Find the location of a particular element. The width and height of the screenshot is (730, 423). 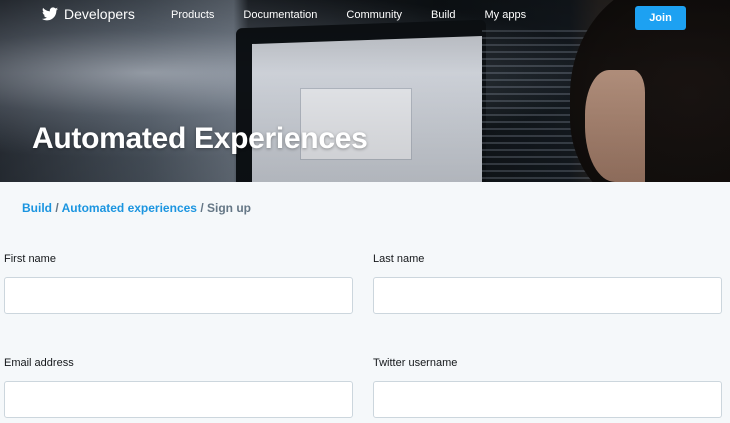

breadcrumb: Build / Automated experiences / Sign up is located at coordinates (136, 208).